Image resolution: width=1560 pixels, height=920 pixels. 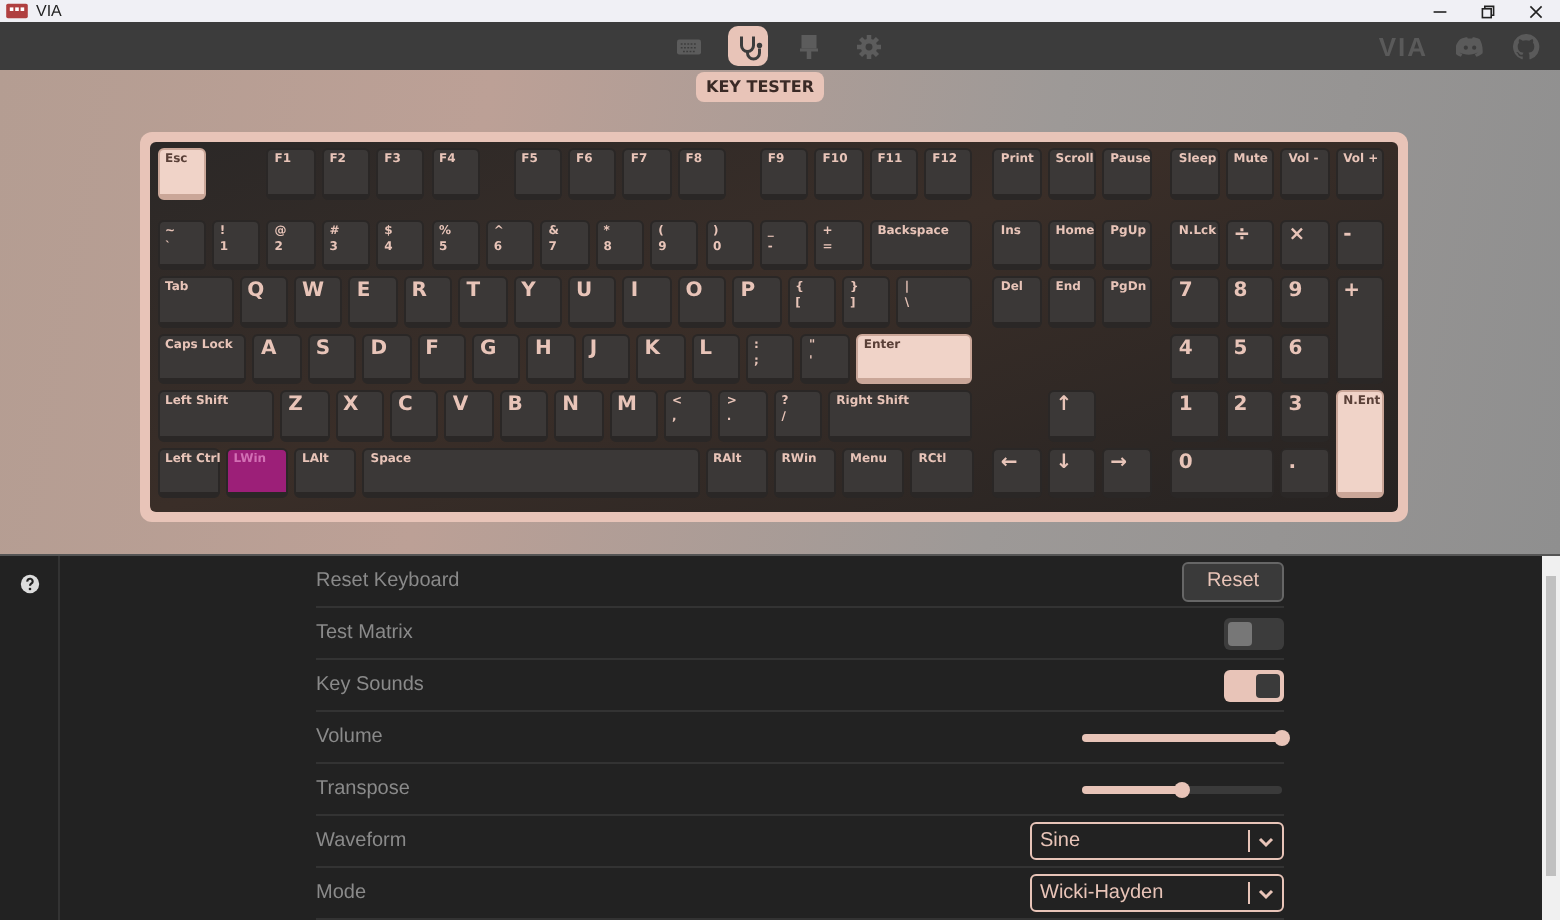 I want to click on settings-icon, so click(x=868, y=46).